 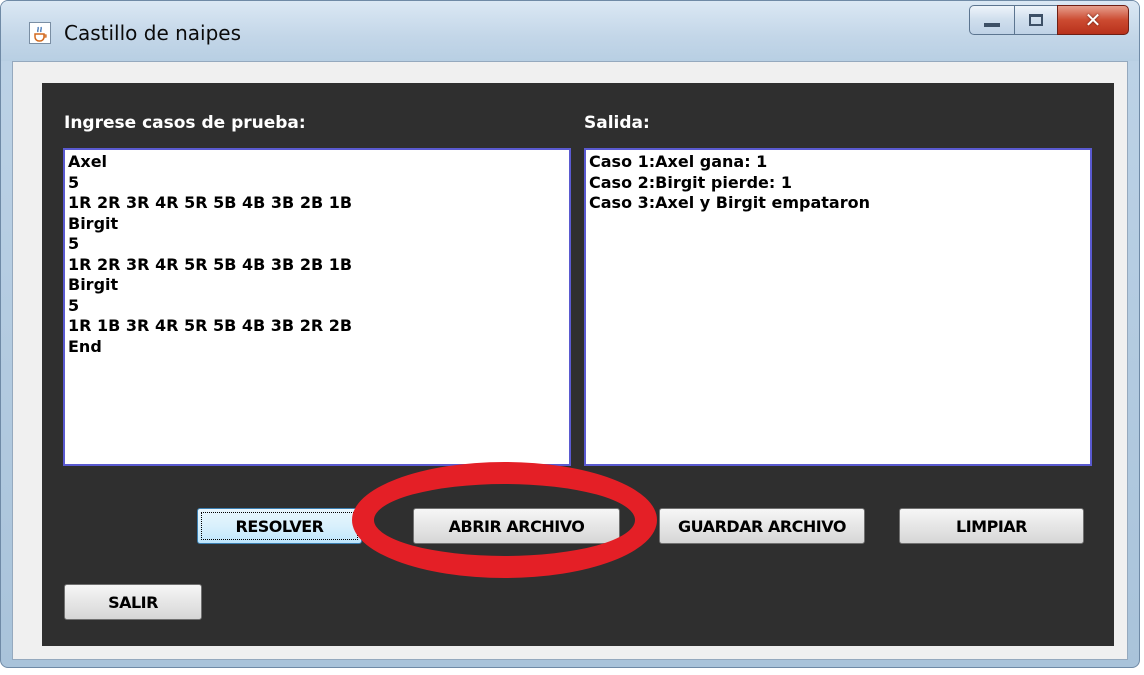 I want to click on java-cup-icon, so click(x=40, y=33).